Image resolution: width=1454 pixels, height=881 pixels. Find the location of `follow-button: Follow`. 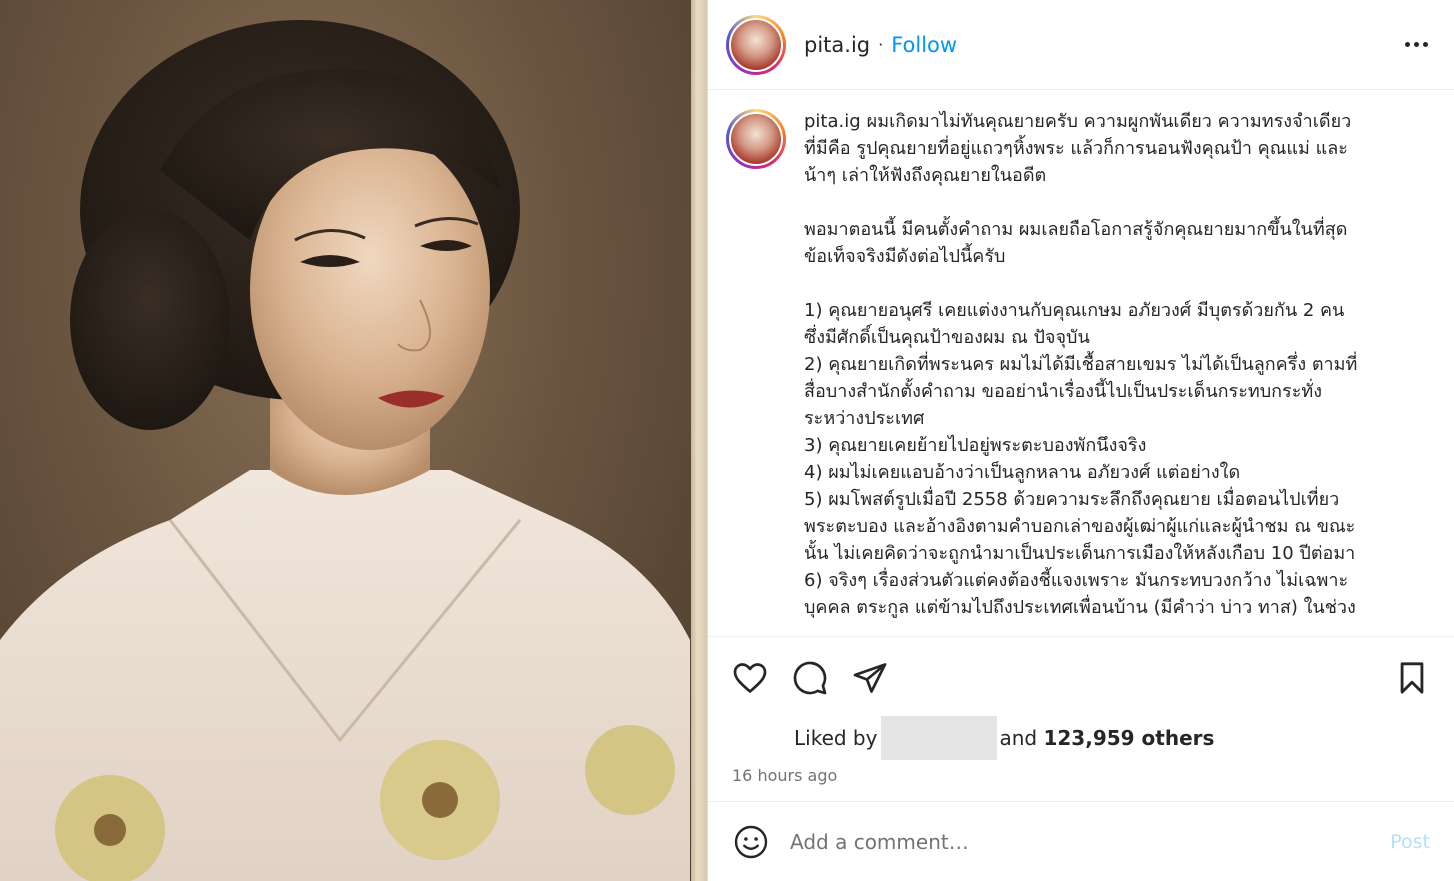

follow-button: Follow is located at coordinates (924, 45).